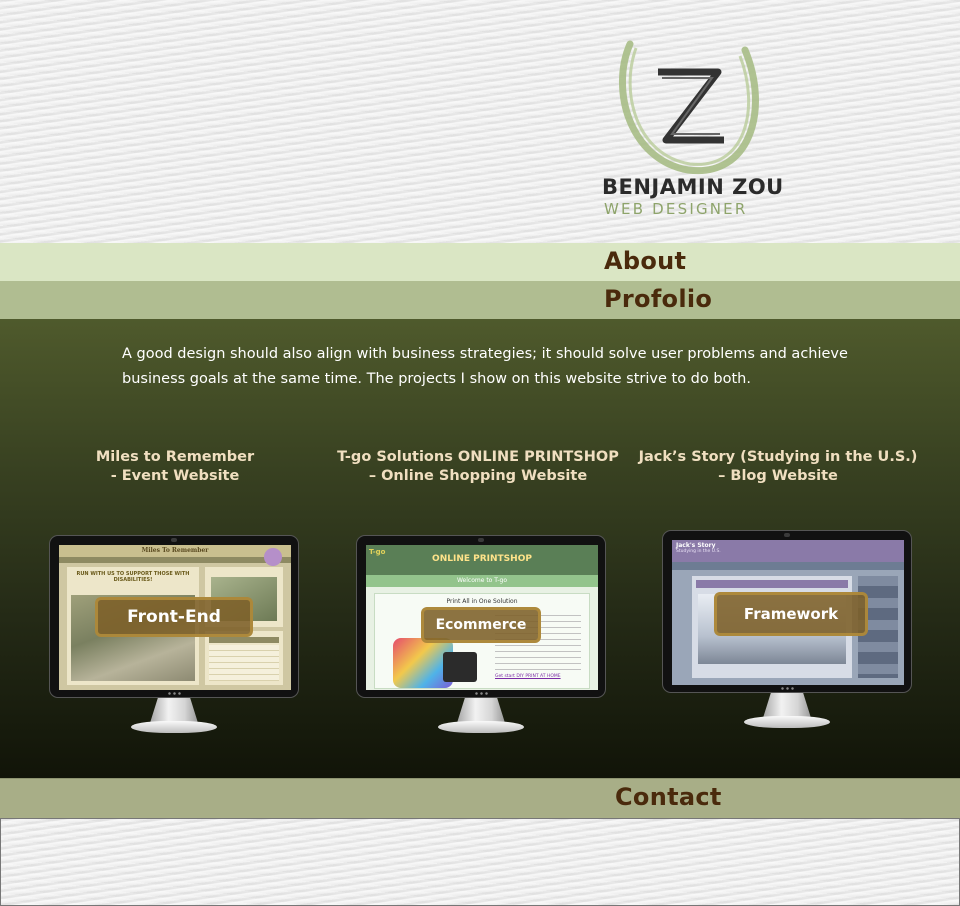 Image resolution: width=960 pixels, height=906 pixels. What do you see at coordinates (676, 209) in the screenshot?
I see `logo-role: WEB DESIGNER` at bounding box center [676, 209].